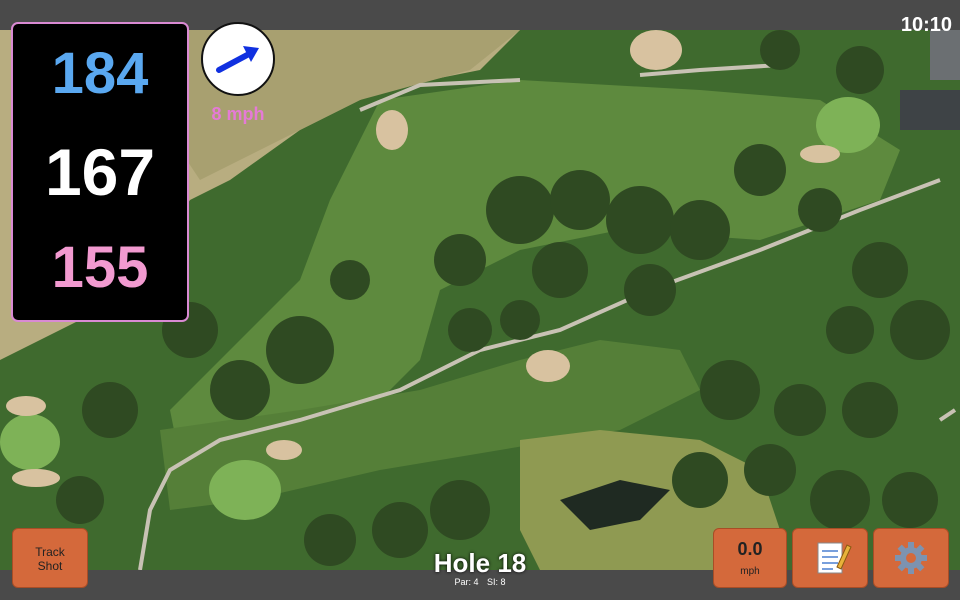 The image size is (960, 600). I want to click on track-shot-button: Track Shot, so click(50, 558).